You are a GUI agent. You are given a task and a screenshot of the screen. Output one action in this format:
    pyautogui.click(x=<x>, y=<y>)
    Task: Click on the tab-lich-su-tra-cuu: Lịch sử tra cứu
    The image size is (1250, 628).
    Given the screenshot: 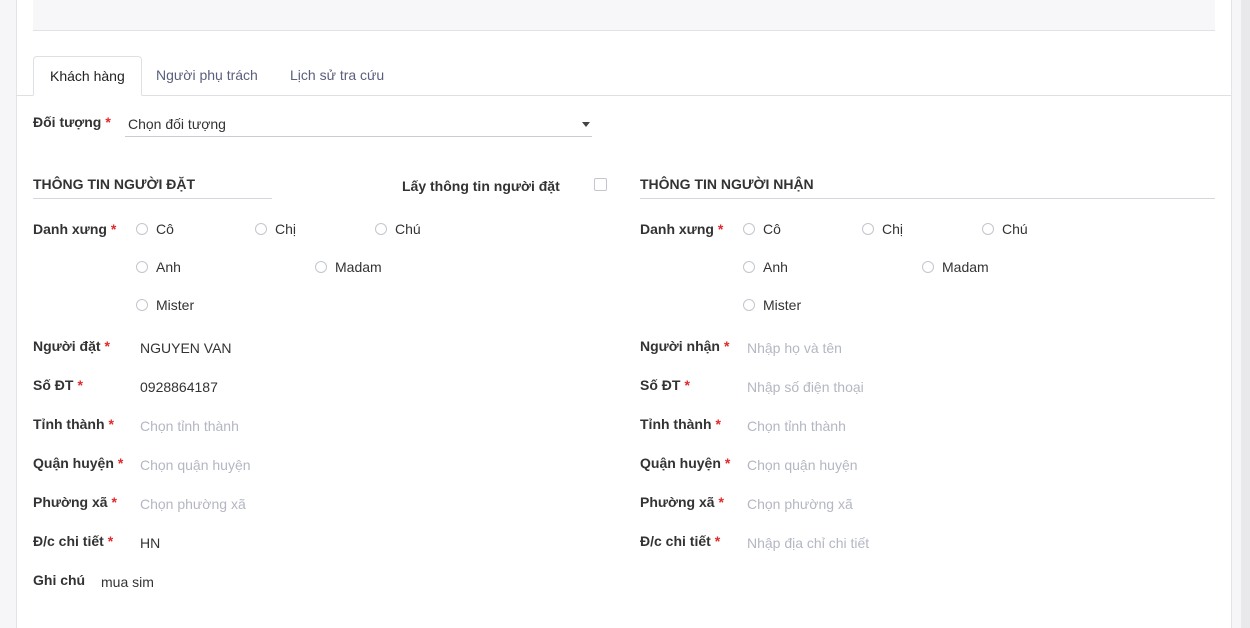 What is the action you would take?
    pyautogui.click(x=337, y=75)
    